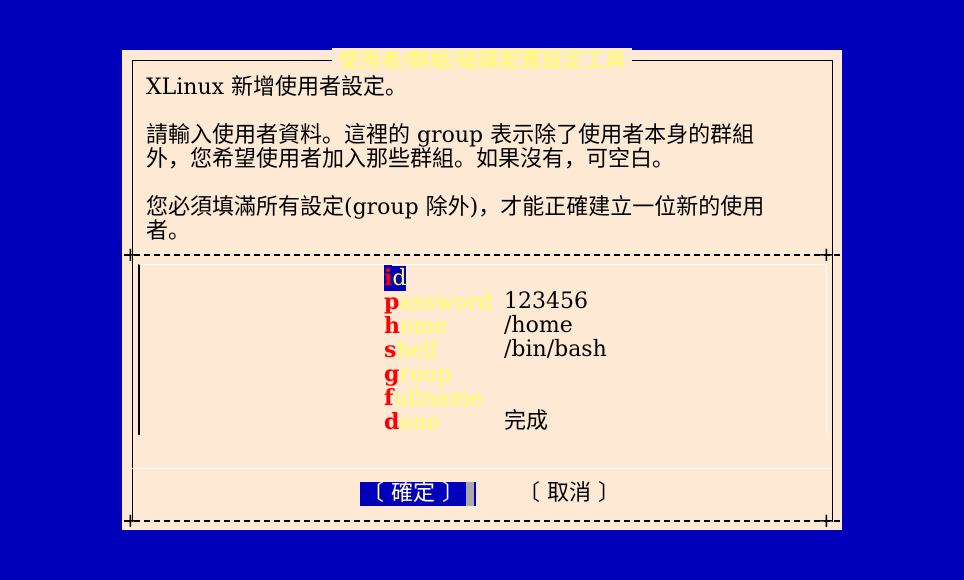  I want to click on dialog-title: 使用者/群組/磁碟配置設定工具, so click(482, 60).